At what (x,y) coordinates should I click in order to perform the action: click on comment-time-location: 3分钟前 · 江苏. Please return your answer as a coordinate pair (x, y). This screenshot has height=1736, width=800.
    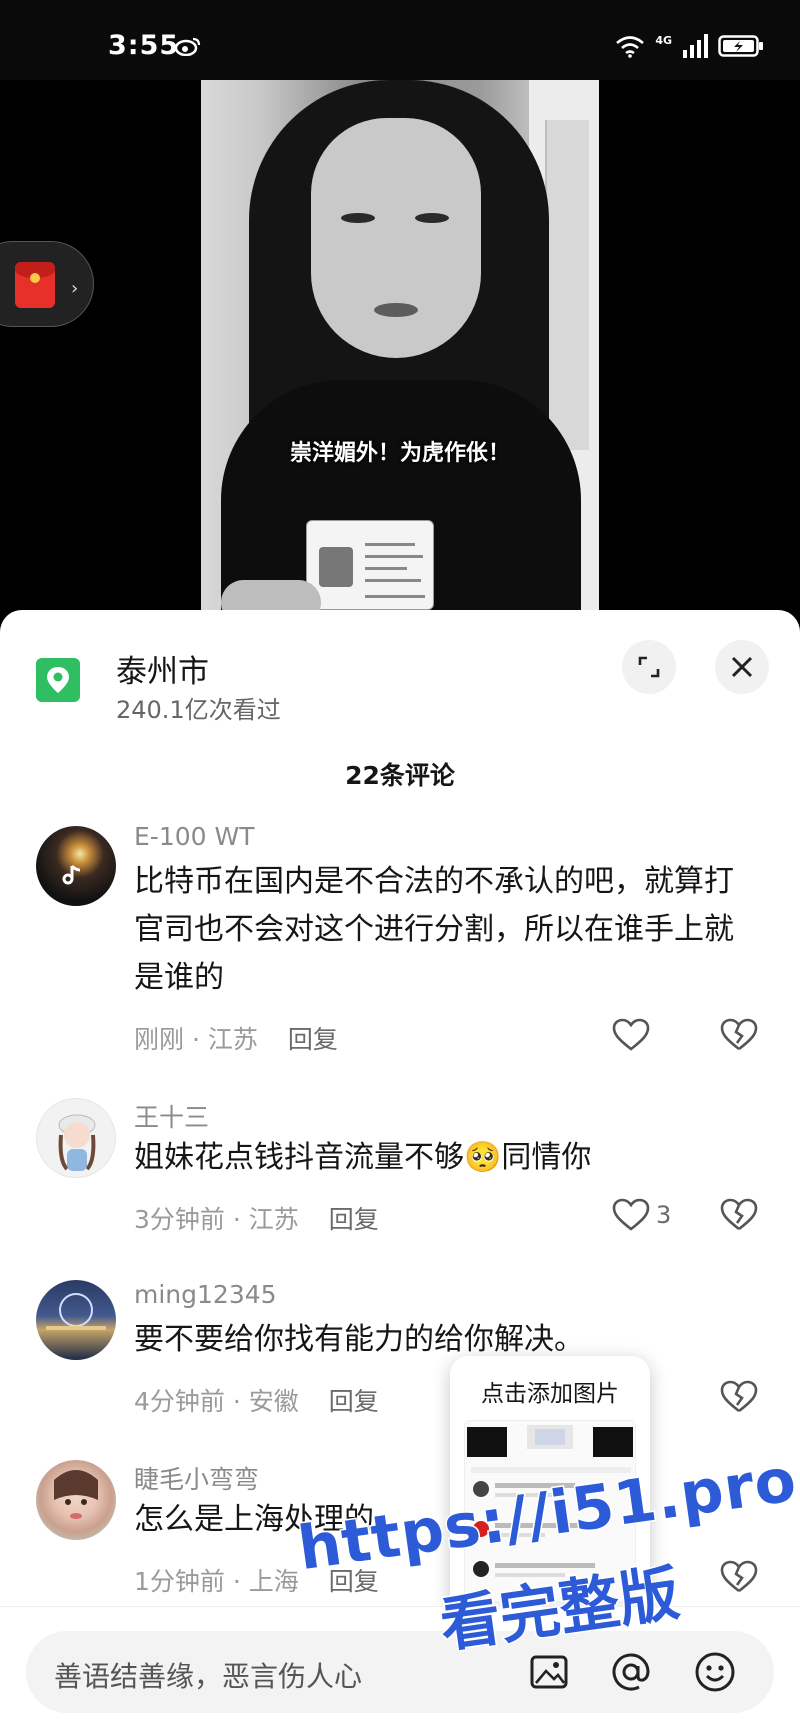
    Looking at the image, I should click on (216, 1219).